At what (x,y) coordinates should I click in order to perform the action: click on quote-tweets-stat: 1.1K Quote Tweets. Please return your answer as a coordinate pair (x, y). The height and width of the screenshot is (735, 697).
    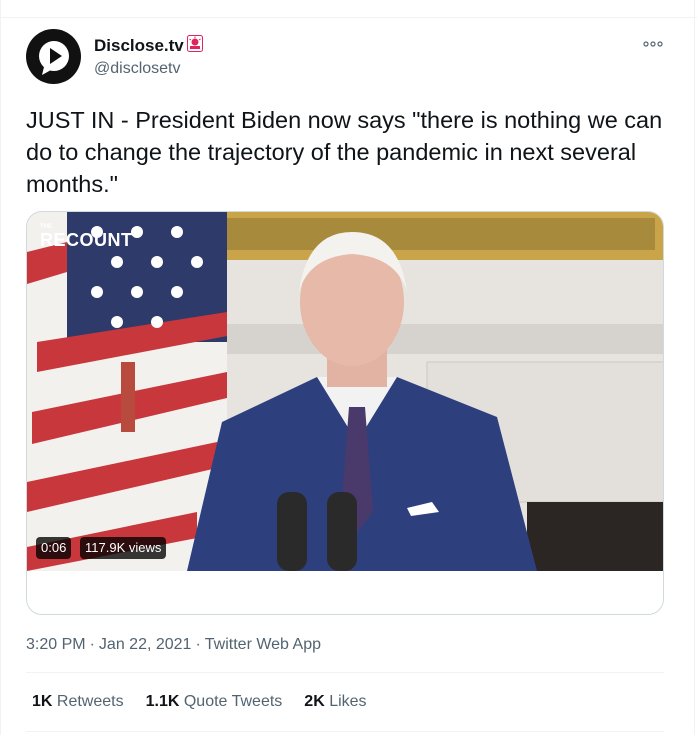
    Looking at the image, I should click on (214, 702).